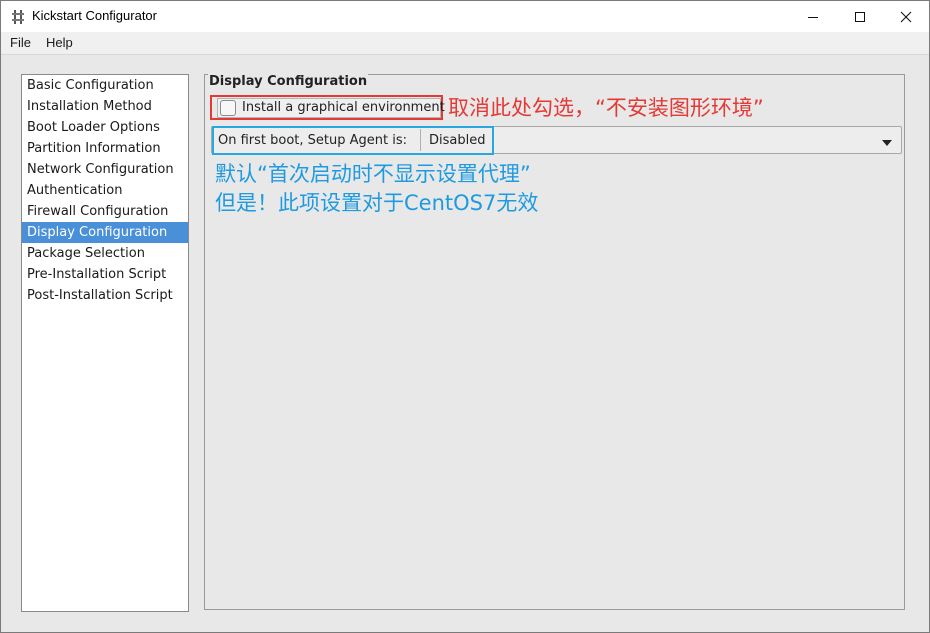  What do you see at coordinates (343, 107) in the screenshot?
I see `graphical-environment-label: Install a graphical environment` at bounding box center [343, 107].